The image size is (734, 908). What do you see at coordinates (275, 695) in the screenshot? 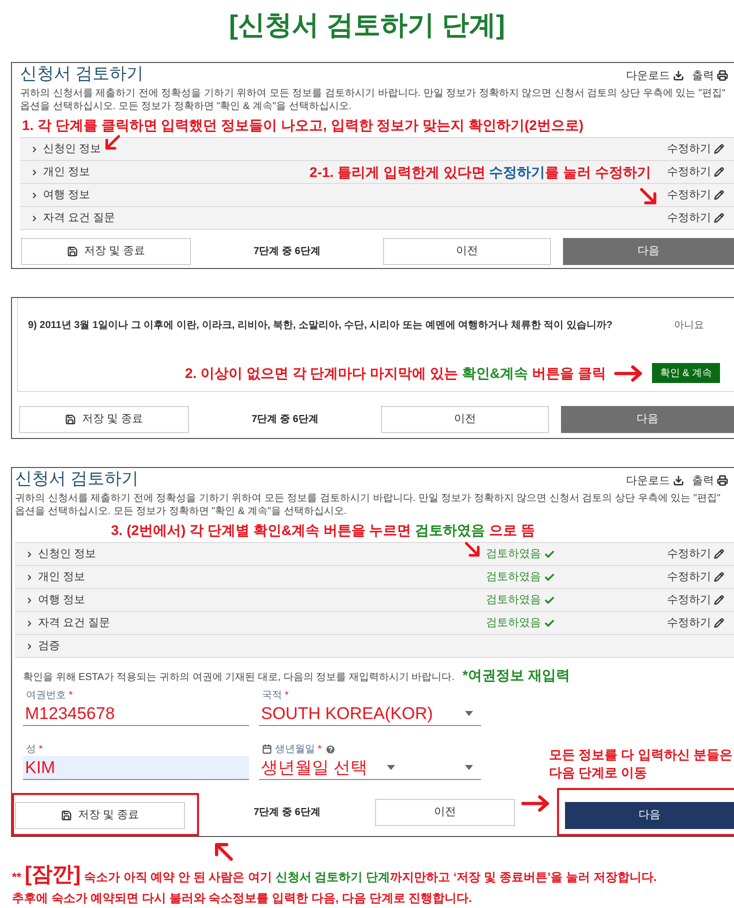
I see `field-label: 국적 *` at bounding box center [275, 695].